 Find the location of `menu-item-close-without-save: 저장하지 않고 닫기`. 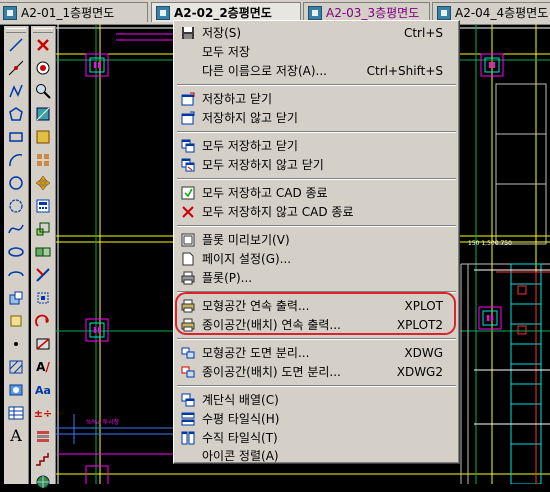

menu-item-close-without-save: 저장하지 않고 닫기 is located at coordinates (316, 117).